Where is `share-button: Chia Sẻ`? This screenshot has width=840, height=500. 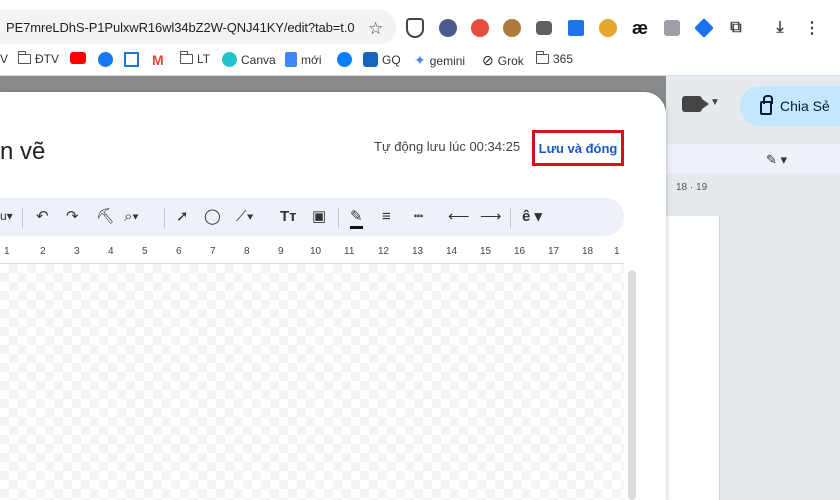
share-button: Chia Sẻ is located at coordinates (790, 106).